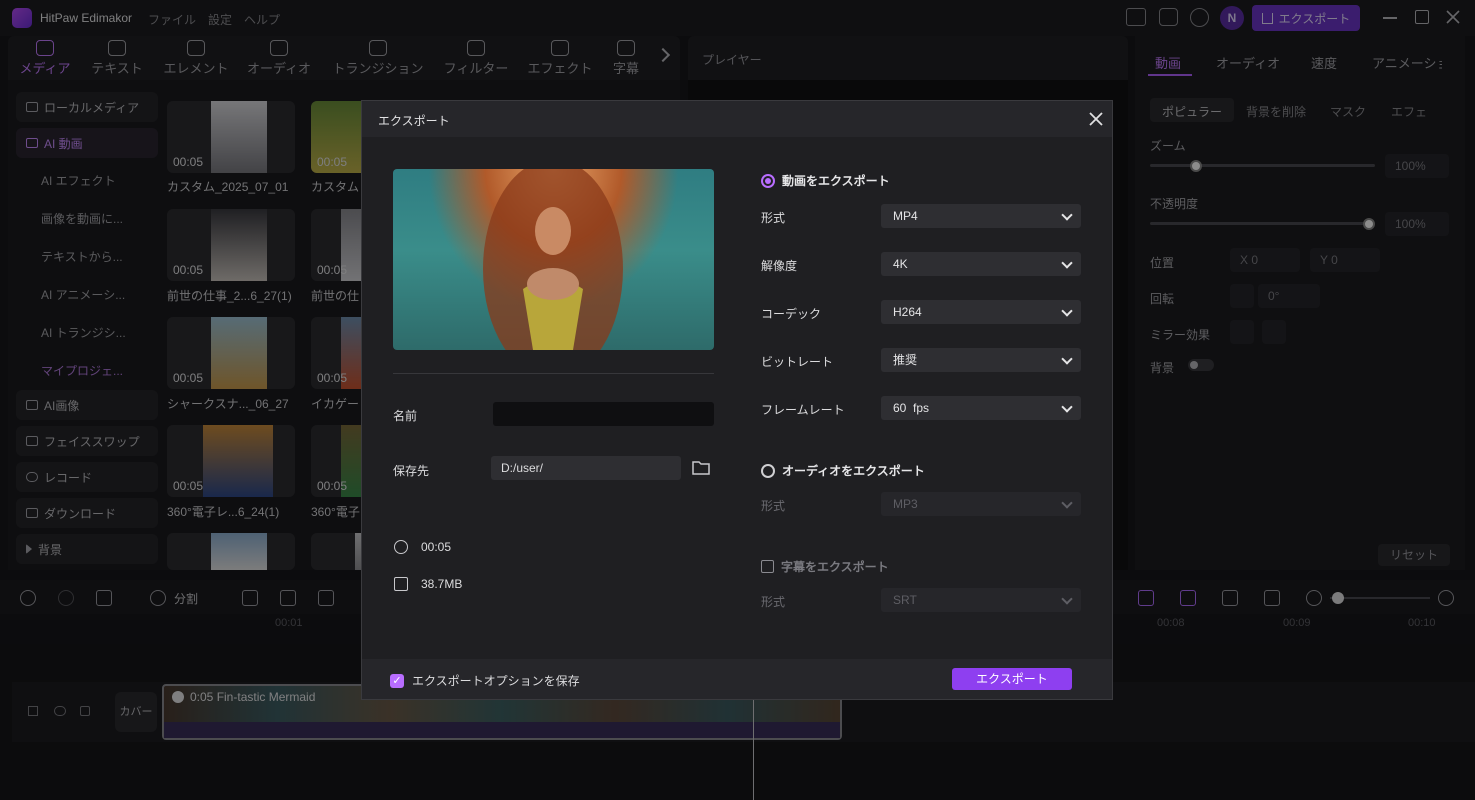  What do you see at coordinates (905, 216) in the screenshot?
I see `format-value: MP4` at bounding box center [905, 216].